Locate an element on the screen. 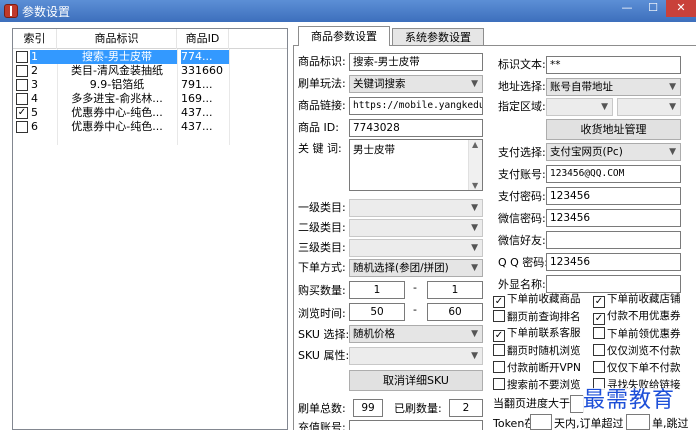 The width and height of the screenshot is (696, 430). scrollbar: ▲ ▼ is located at coordinates (475, 165).